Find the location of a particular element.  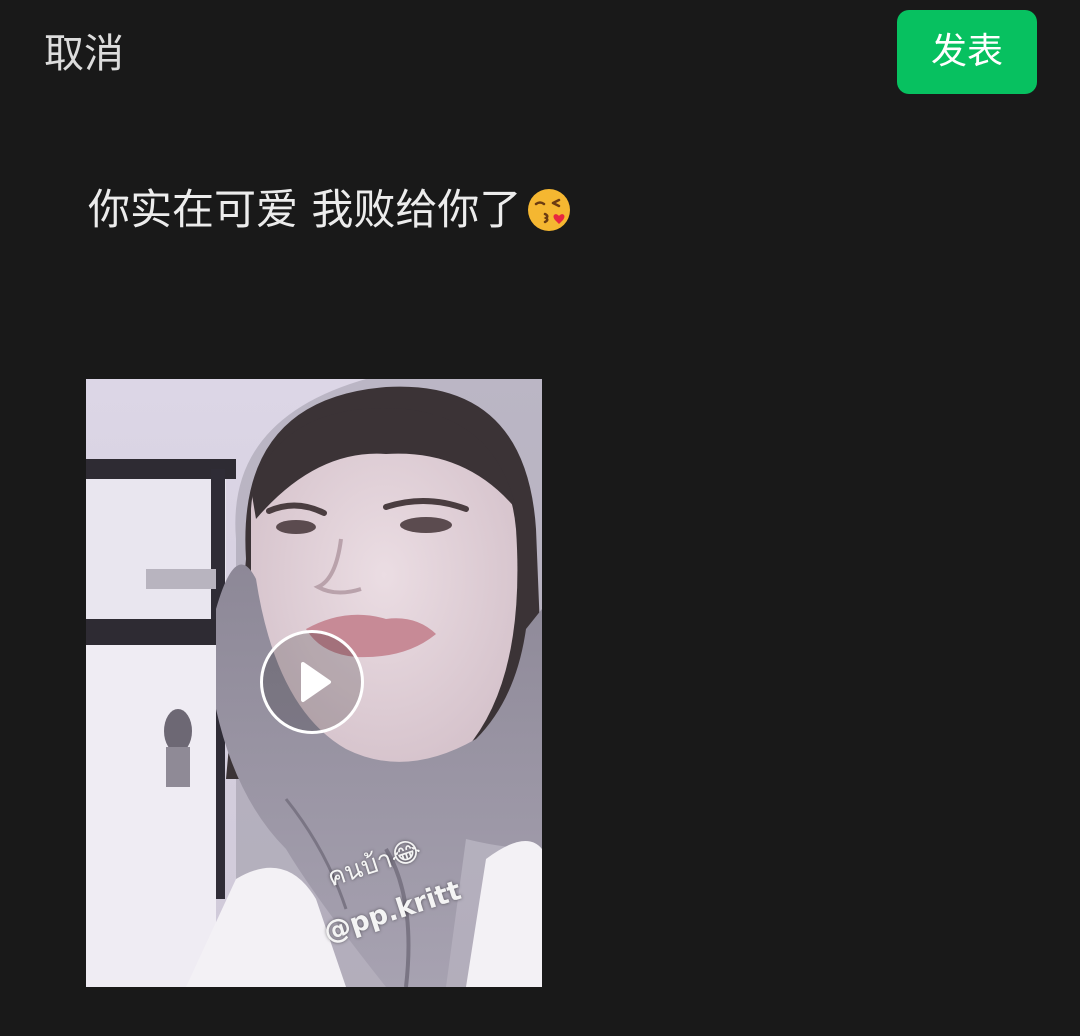

post-text-input: 你实在可爱 我败给你了 is located at coordinates (330, 210).